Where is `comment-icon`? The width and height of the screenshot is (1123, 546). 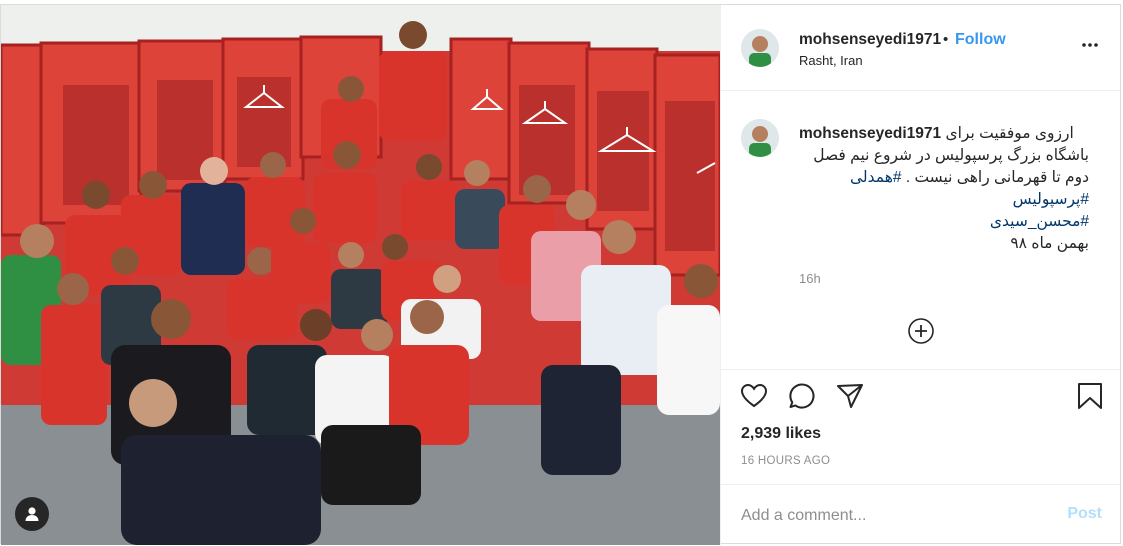 comment-icon is located at coordinates (802, 396).